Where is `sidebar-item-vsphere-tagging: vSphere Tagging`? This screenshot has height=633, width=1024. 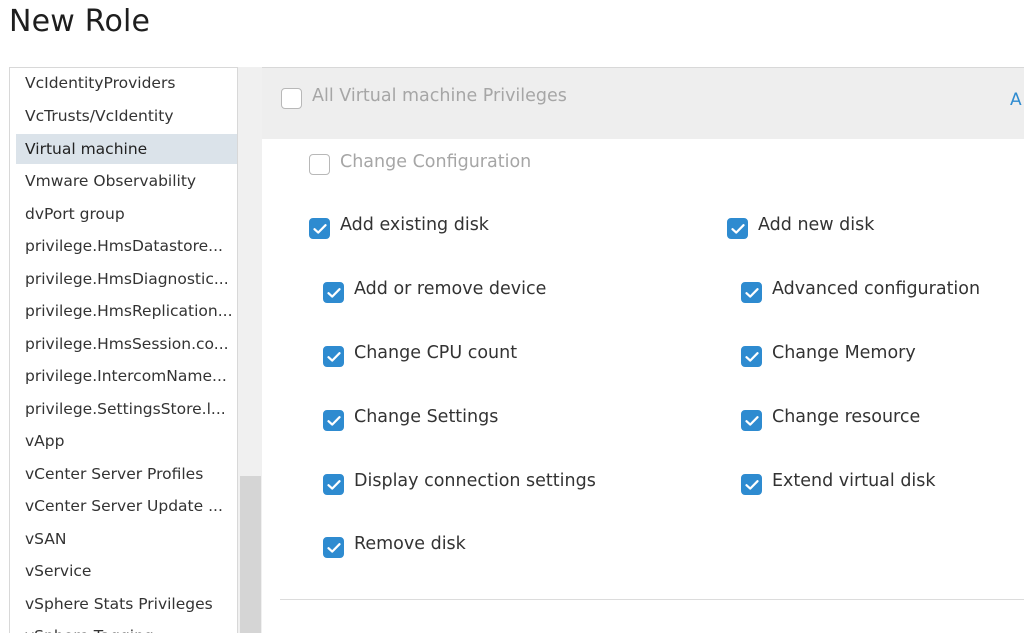 sidebar-item-vsphere-tagging: vSphere Tagging is located at coordinates (126, 627).